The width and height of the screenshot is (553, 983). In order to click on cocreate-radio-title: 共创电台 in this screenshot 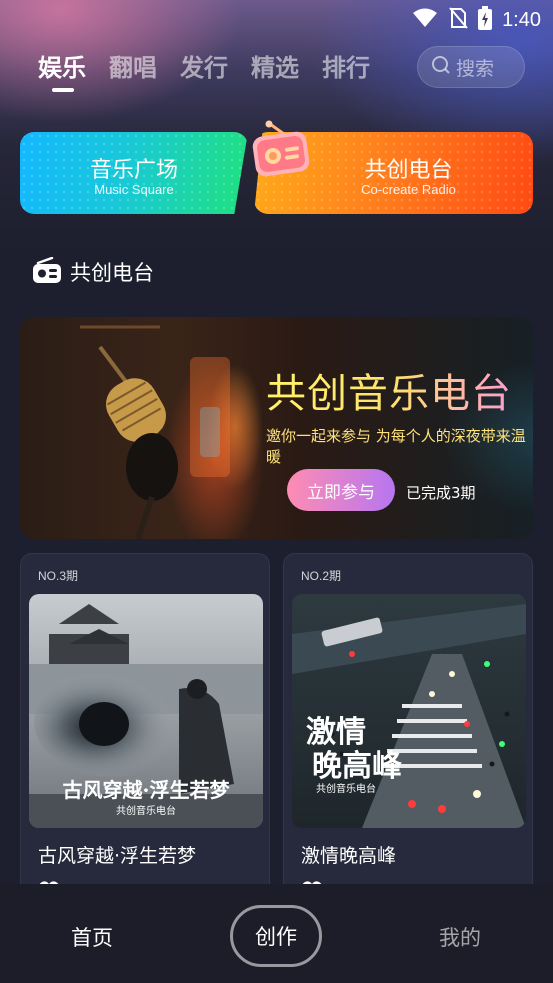, I will do `click(408, 170)`.